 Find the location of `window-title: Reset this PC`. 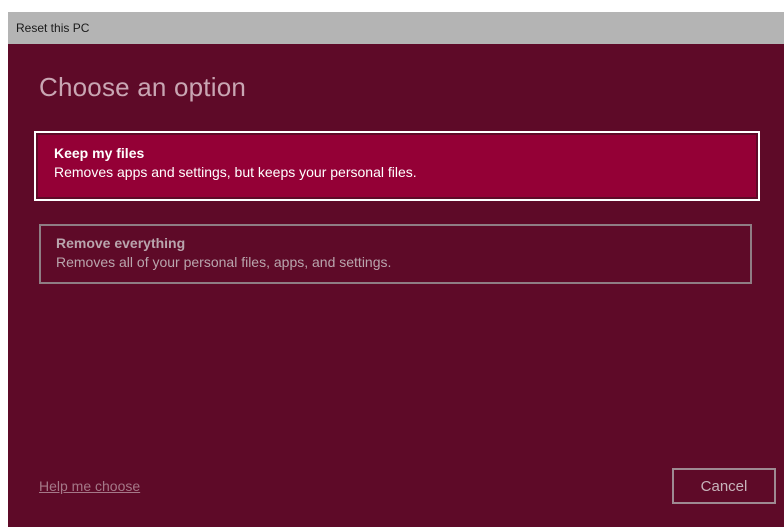

window-title: Reset this PC is located at coordinates (53, 28).